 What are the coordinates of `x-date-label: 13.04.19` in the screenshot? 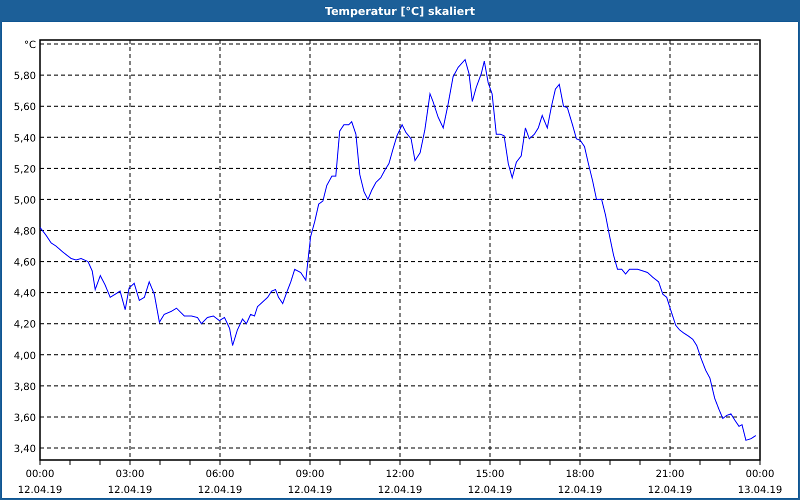 It's located at (760, 490).